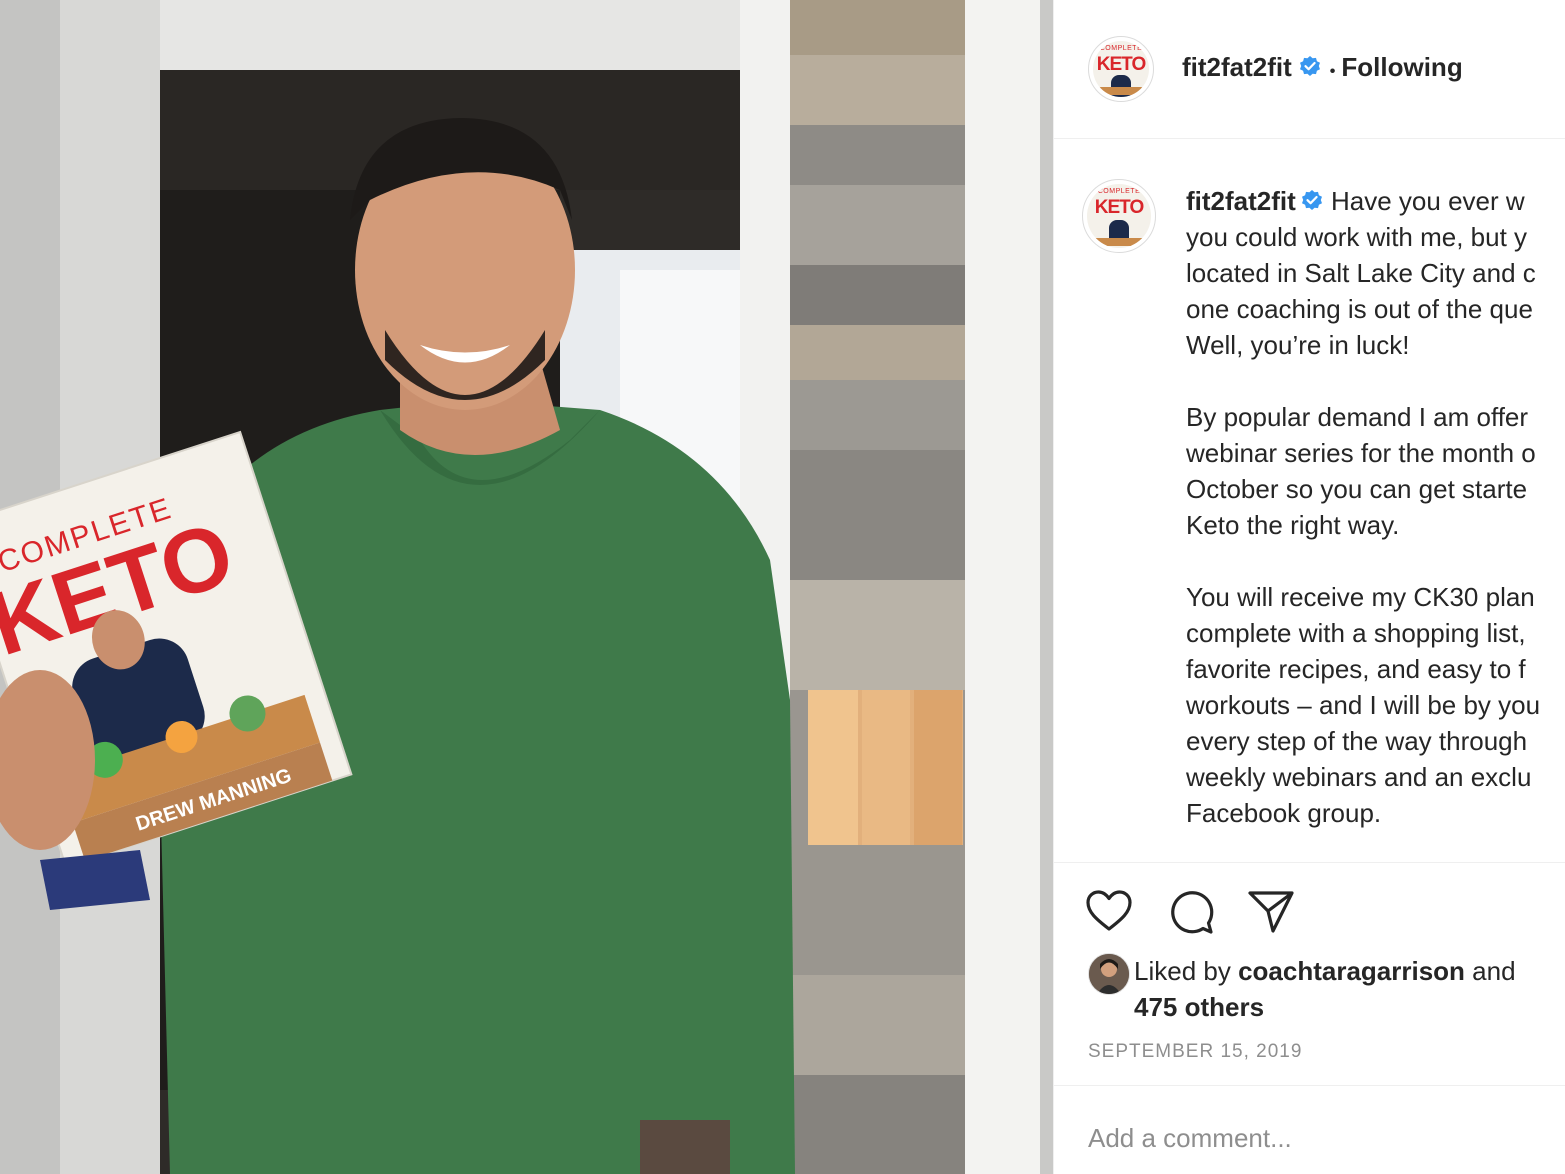 This screenshot has width=1565, height=1174. Describe the element at coordinates (1186, 971) in the screenshot. I see `likes-prefix: Liked by` at that location.